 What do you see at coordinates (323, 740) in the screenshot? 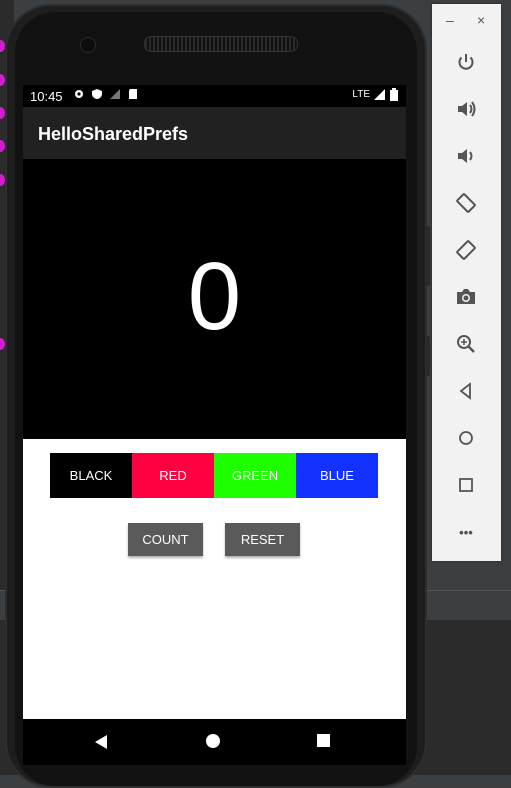
I see `recents-icon` at bounding box center [323, 740].